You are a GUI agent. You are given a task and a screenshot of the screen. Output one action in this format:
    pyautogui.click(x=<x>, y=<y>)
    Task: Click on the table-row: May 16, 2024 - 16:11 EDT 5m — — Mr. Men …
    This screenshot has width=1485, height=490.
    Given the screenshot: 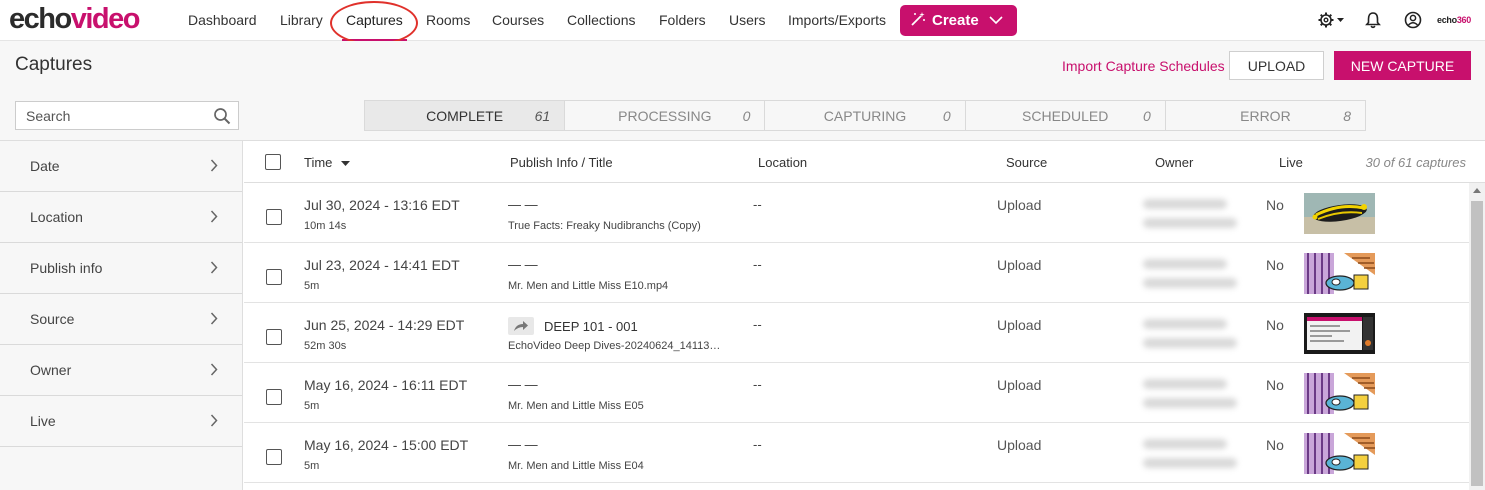 What is the action you would take?
    pyautogui.click(x=856, y=393)
    